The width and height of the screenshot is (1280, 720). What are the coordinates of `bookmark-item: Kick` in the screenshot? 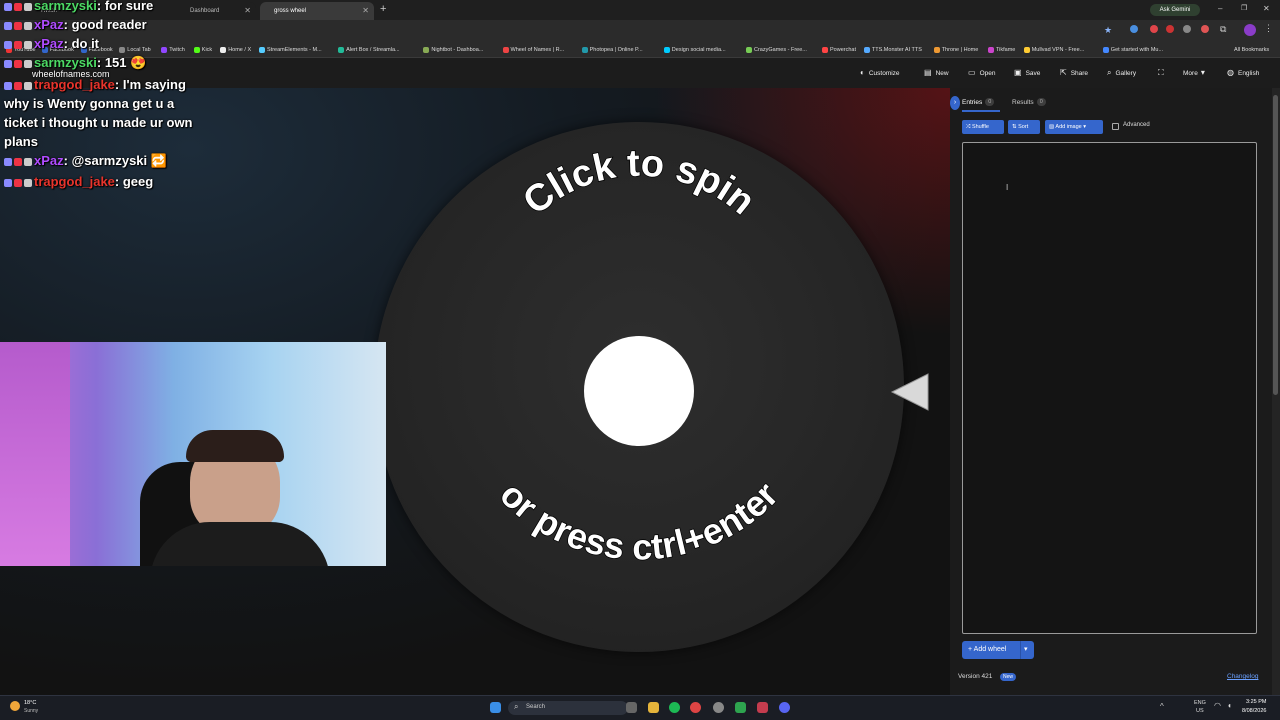 It's located at (202, 50).